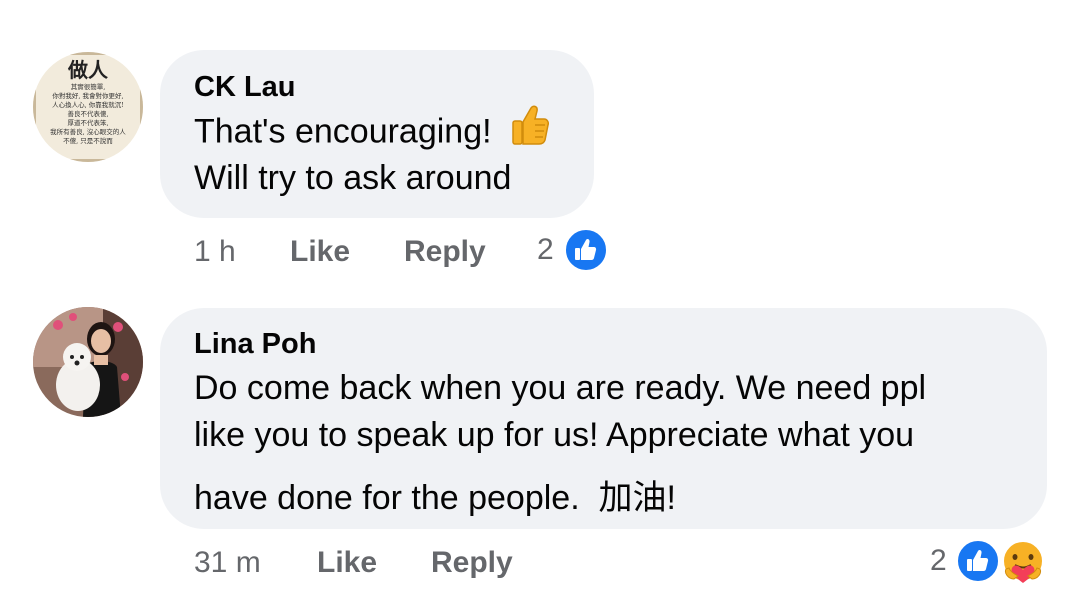 The width and height of the screenshot is (1080, 609). I want to click on comment-text-line: Will try to ask around, so click(353, 178).